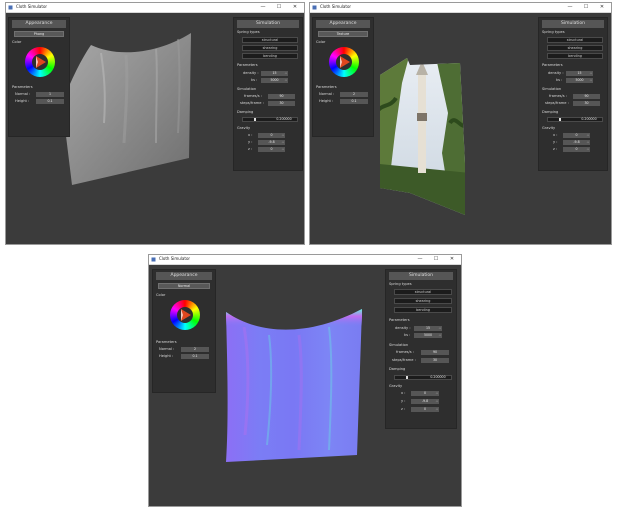  I want to click on normal-label: Normal :, so click(23, 94).